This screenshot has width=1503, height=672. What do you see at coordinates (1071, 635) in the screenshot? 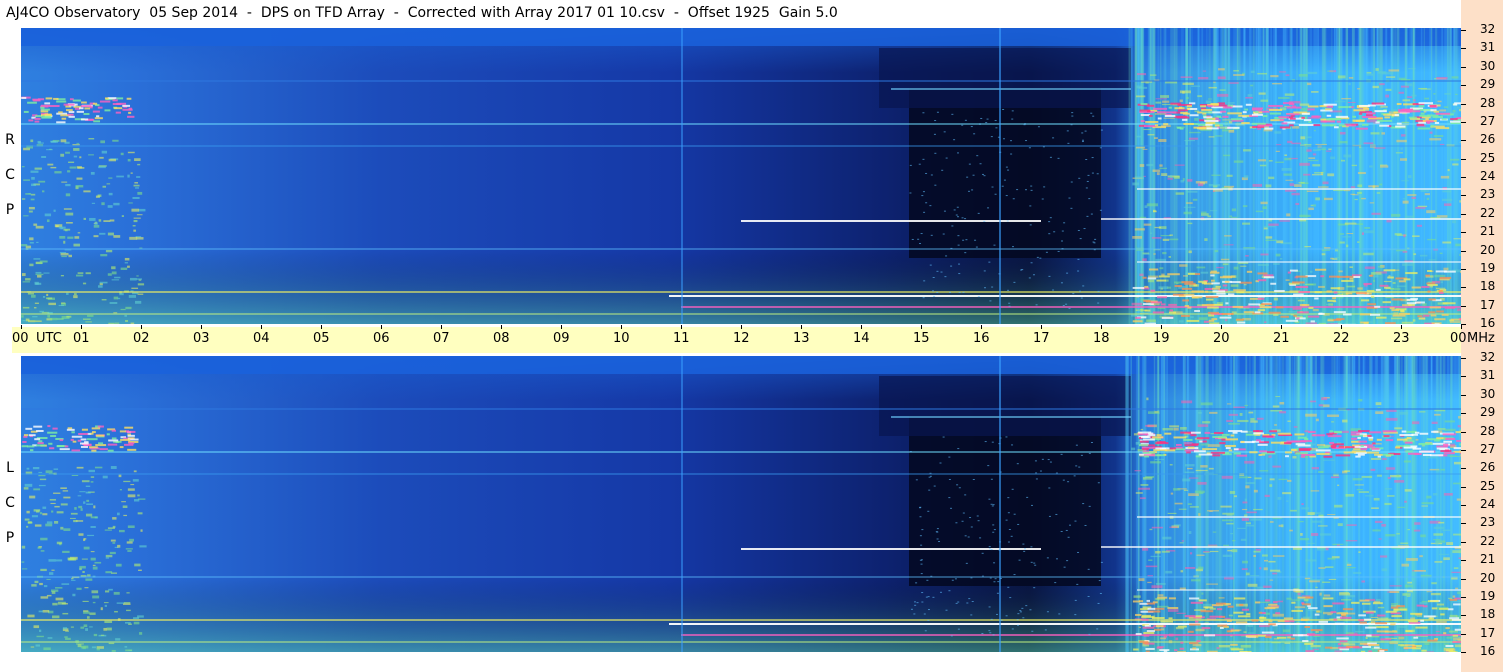
I see `interference-line` at bounding box center [1071, 635].